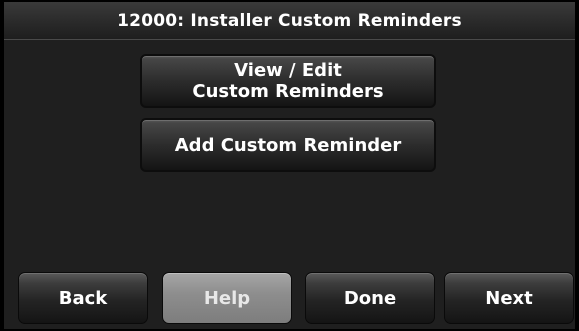  I want to click on add-reminder-label: Add Custom Reminder, so click(288, 145).